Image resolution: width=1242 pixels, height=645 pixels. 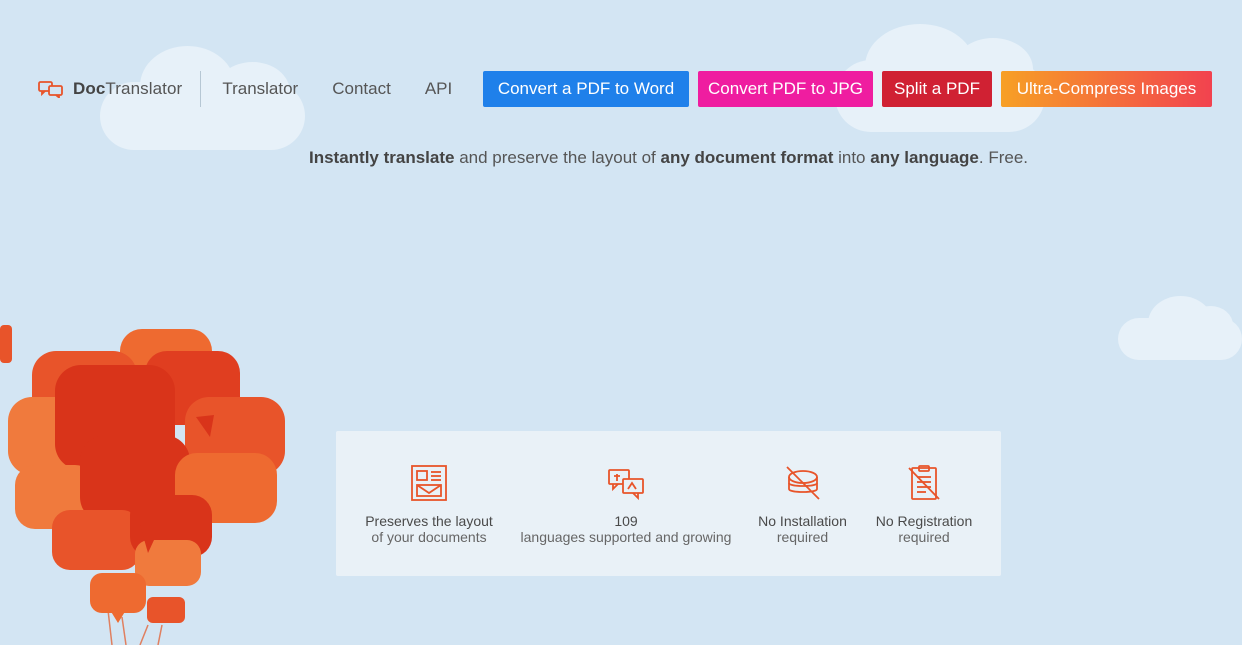 What do you see at coordinates (586, 89) in the screenshot?
I see `convert-pdf-to-word-button: Convert a PDF to Word` at bounding box center [586, 89].